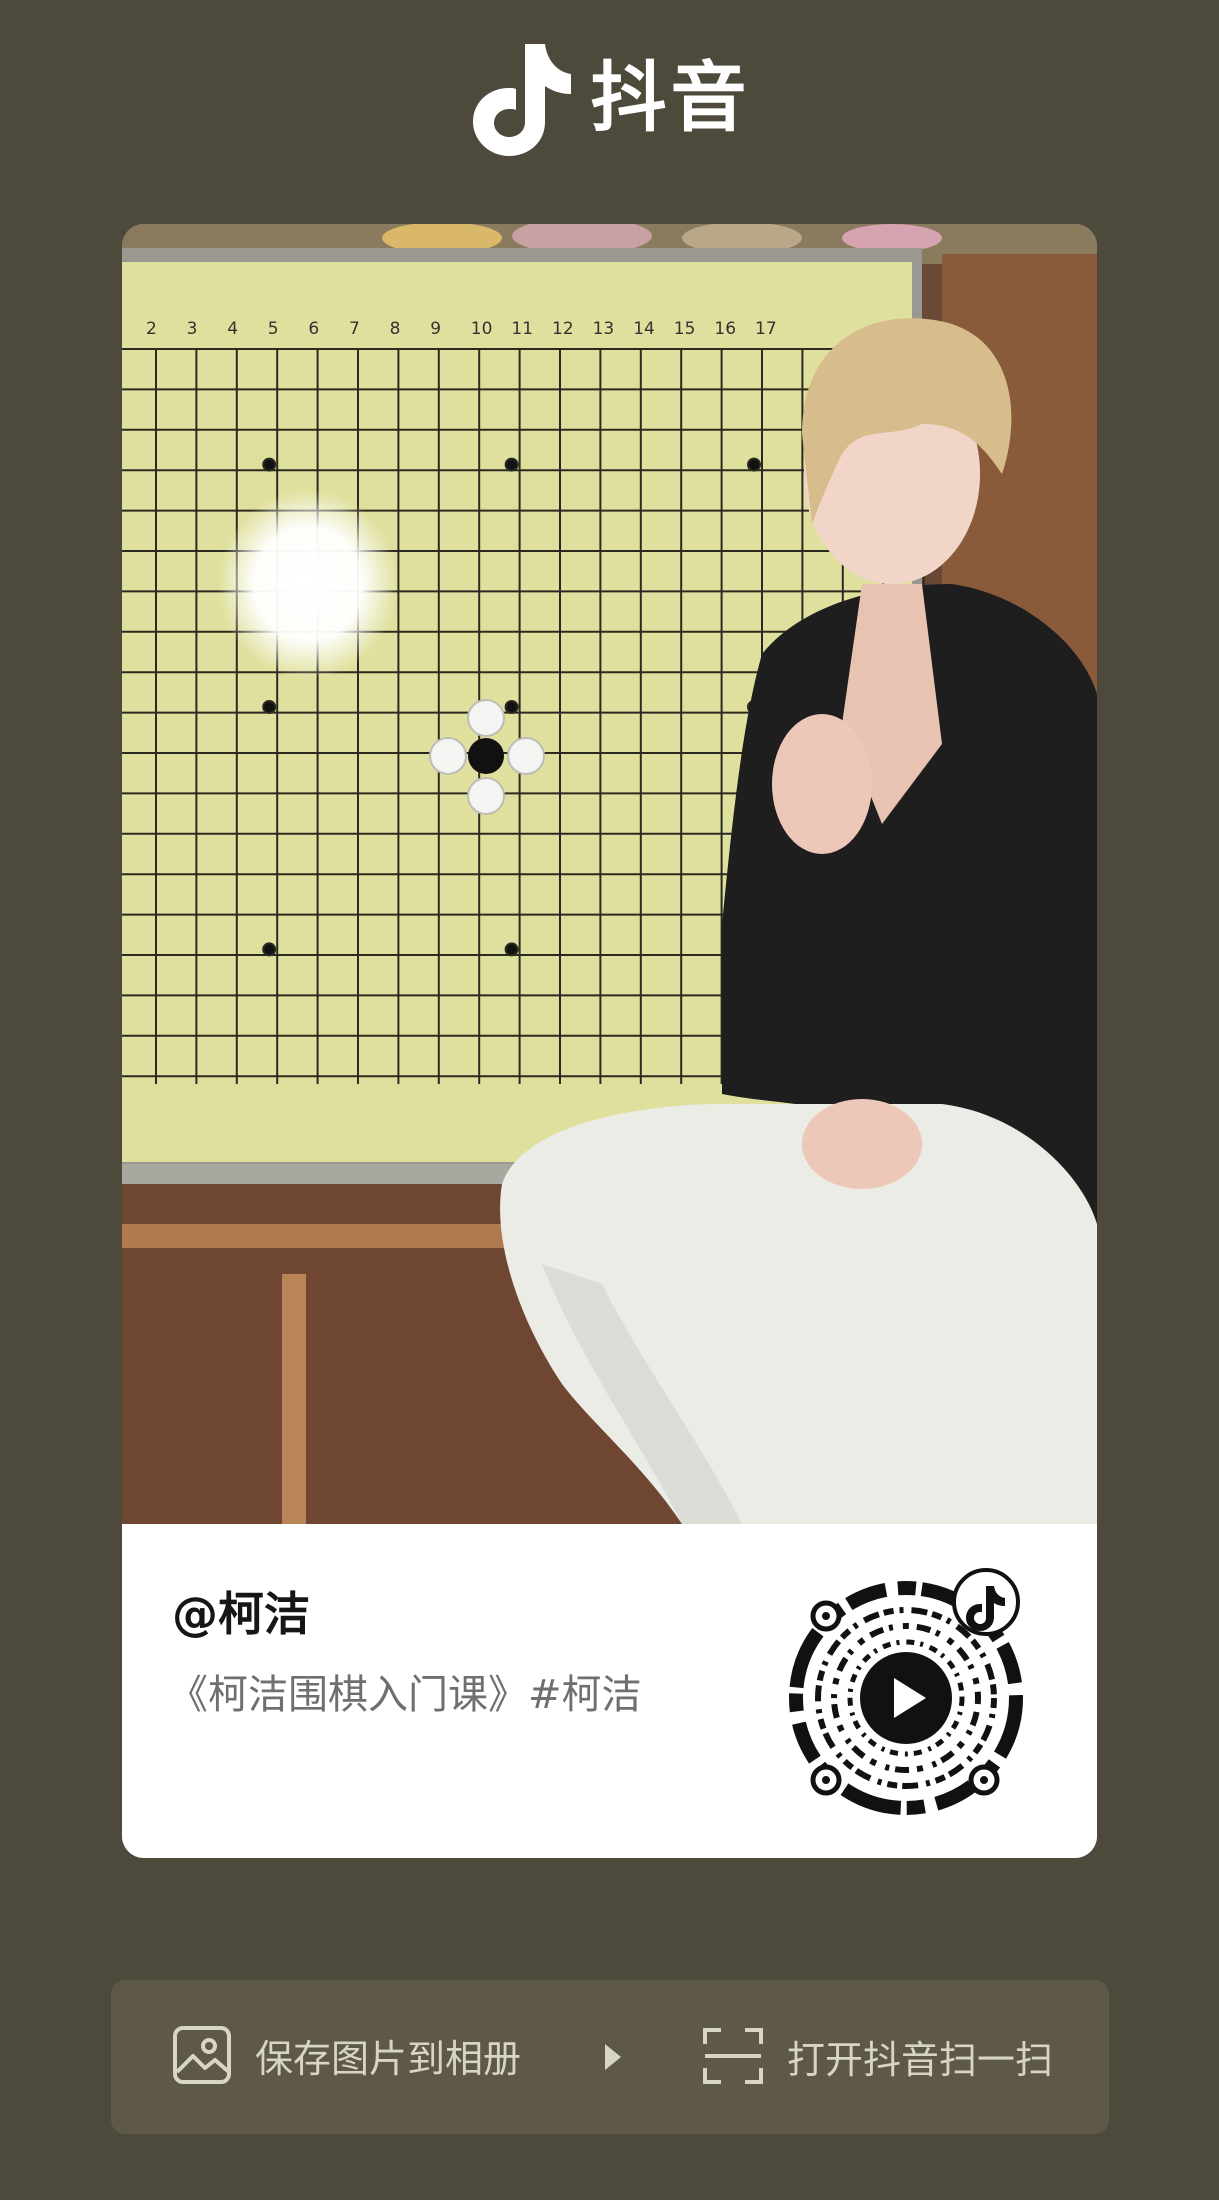 Image resolution: width=1219 pixels, height=2200 pixels. I want to click on save-label: 保存图片到相册, so click(388, 2058).